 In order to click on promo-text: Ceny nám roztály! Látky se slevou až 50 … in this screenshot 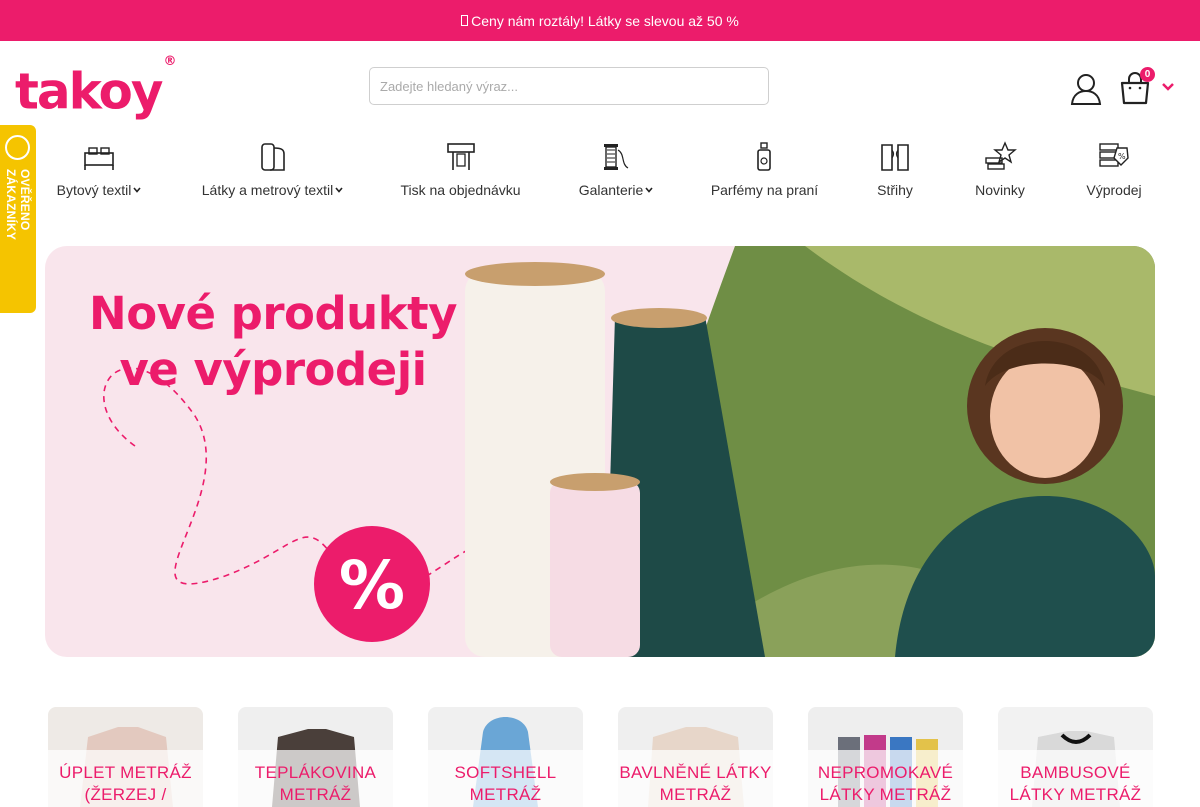, I will do `click(605, 20)`.